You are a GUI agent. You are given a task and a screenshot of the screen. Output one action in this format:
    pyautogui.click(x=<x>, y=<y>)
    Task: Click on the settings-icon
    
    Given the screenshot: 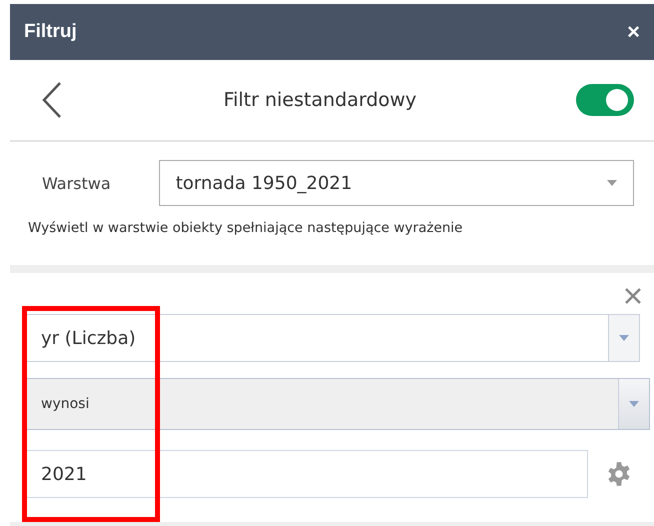 What is the action you would take?
    pyautogui.click(x=619, y=474)
    